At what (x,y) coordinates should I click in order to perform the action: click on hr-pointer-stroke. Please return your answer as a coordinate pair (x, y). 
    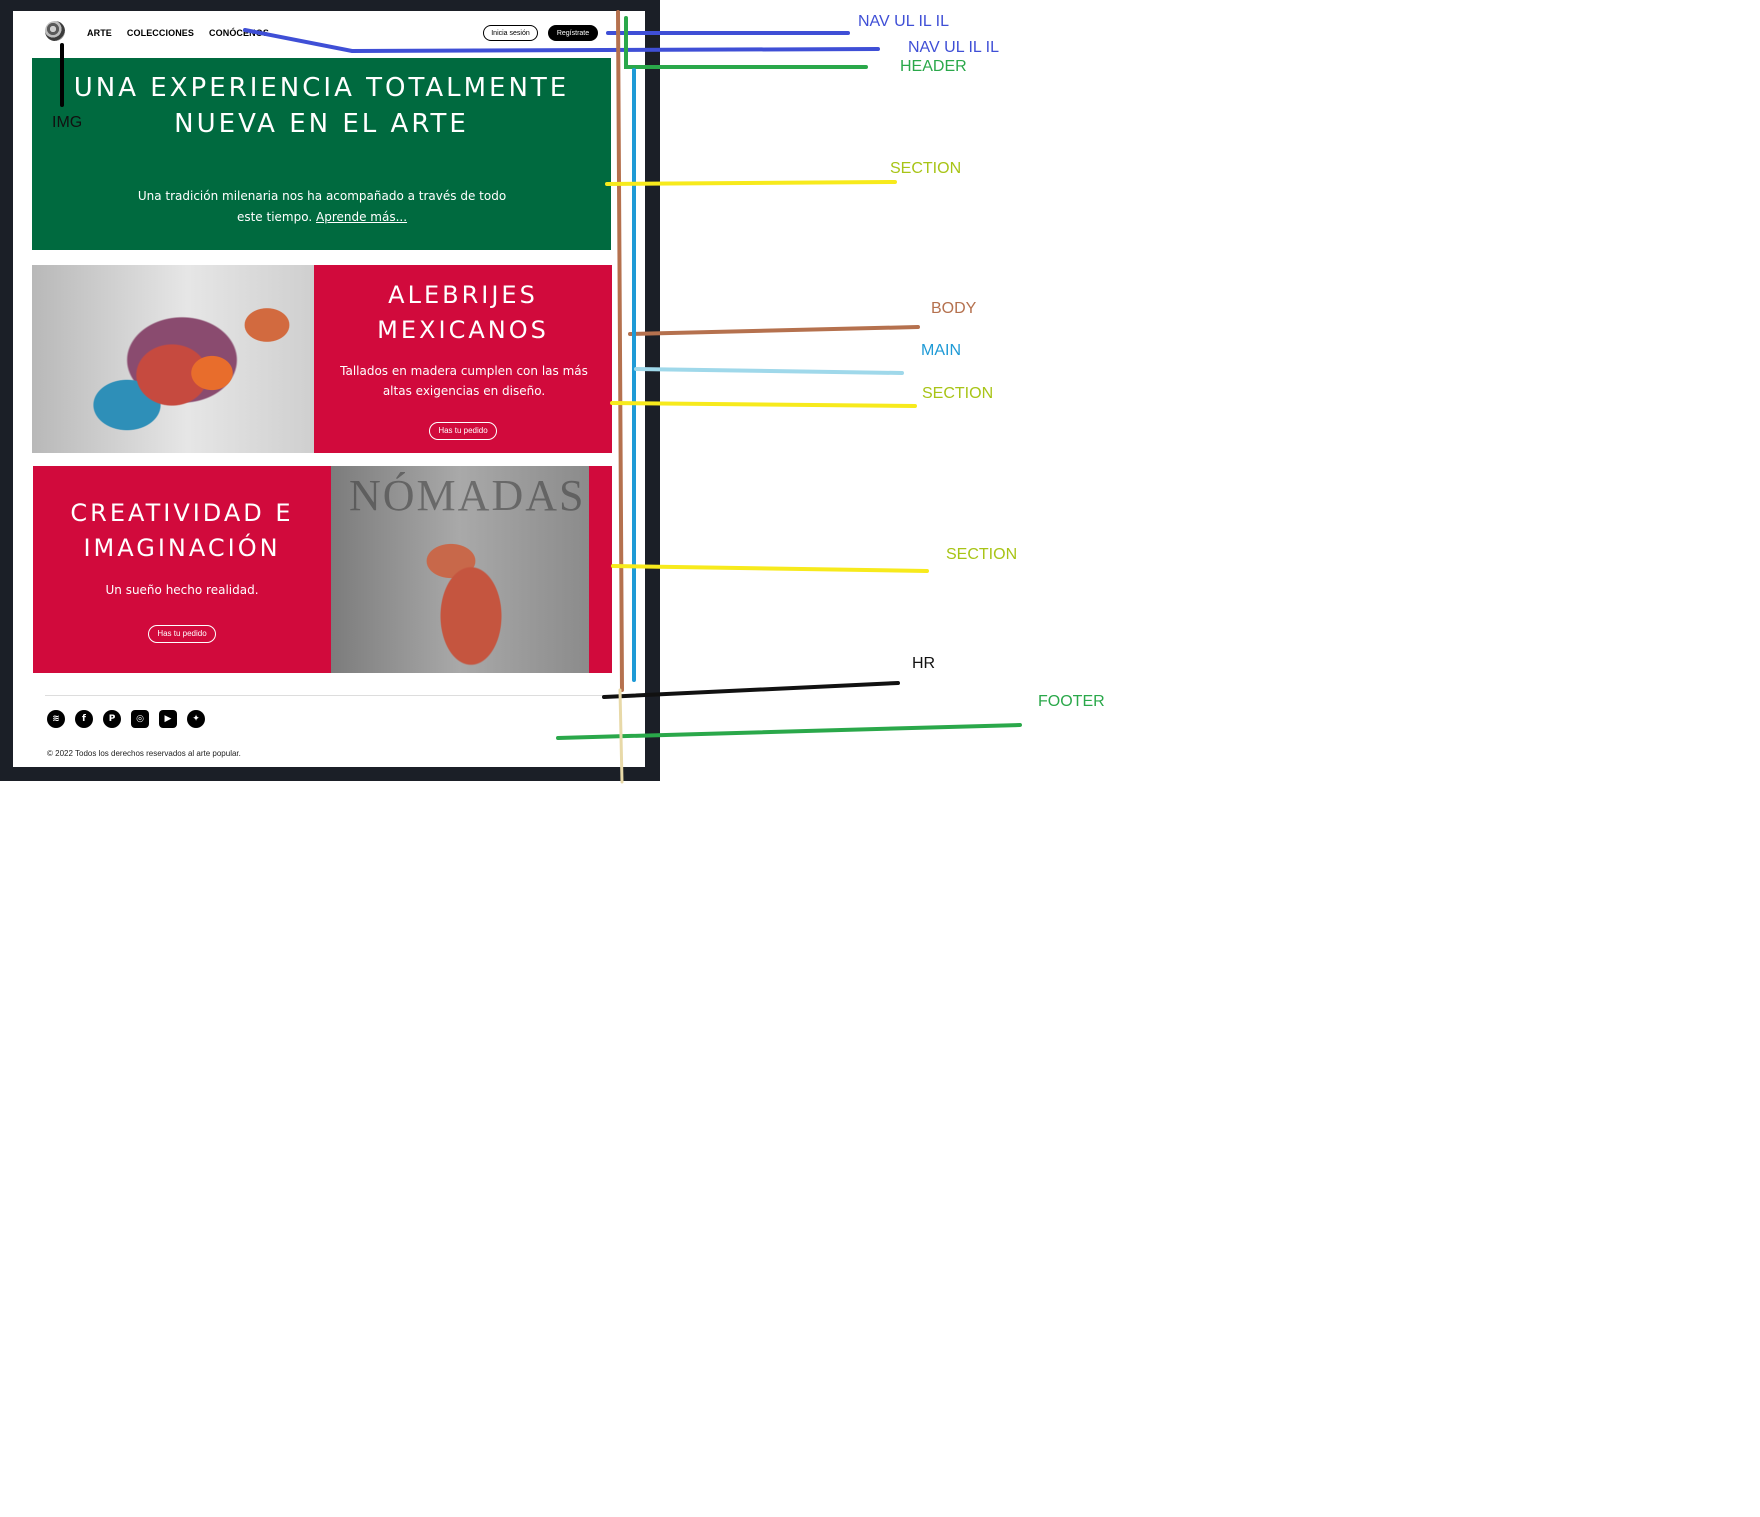
    Looking at the image, I should click on (751, 690).